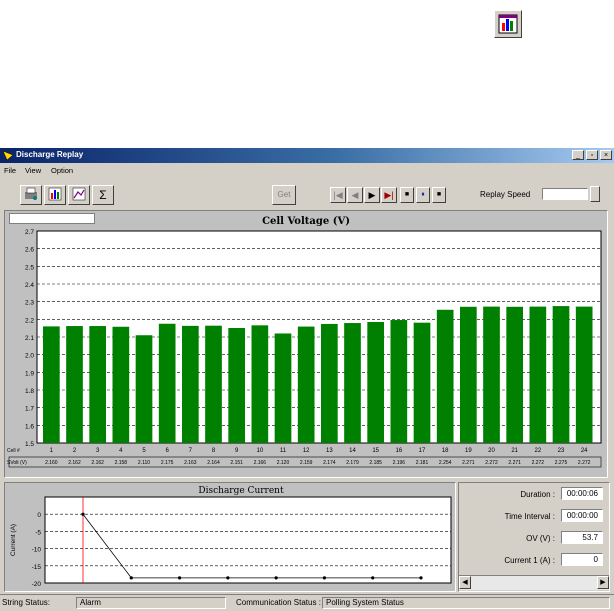 The image size is (614, 611). What do you see at coordinates (439, 195) in the screenshot?
I see `stop-button: ■` at bounding box center [439, 195].